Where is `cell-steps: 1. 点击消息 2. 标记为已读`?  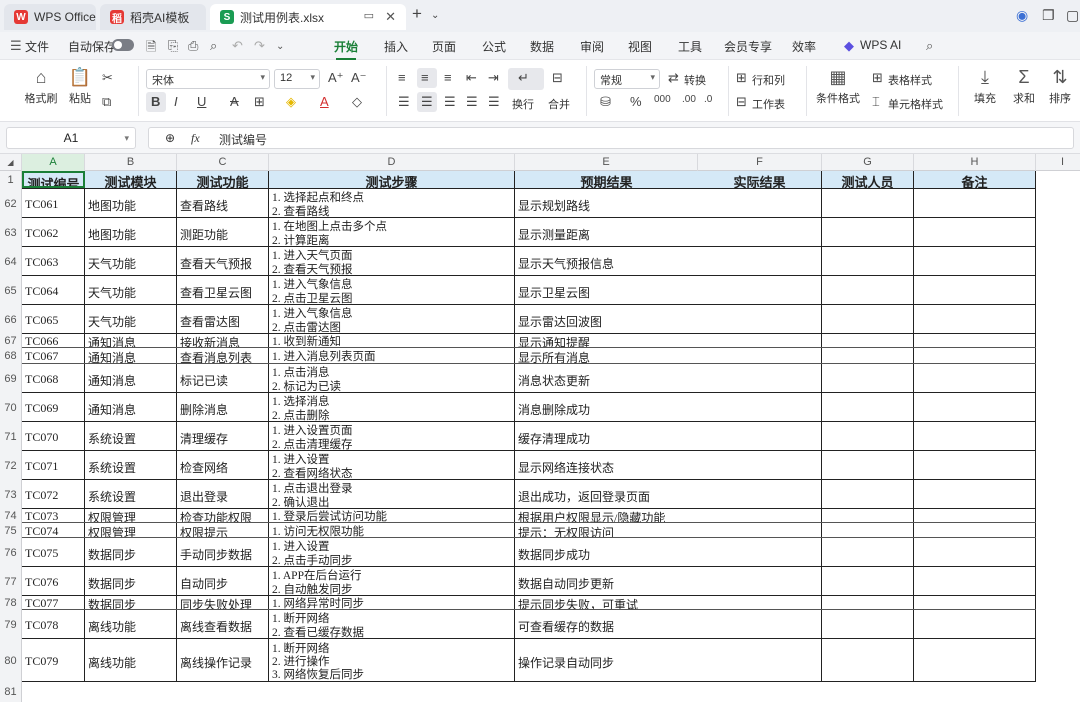
cell-steps: 1. 点击消息 2. 标记为已读 is located at coordinates (392, 378).